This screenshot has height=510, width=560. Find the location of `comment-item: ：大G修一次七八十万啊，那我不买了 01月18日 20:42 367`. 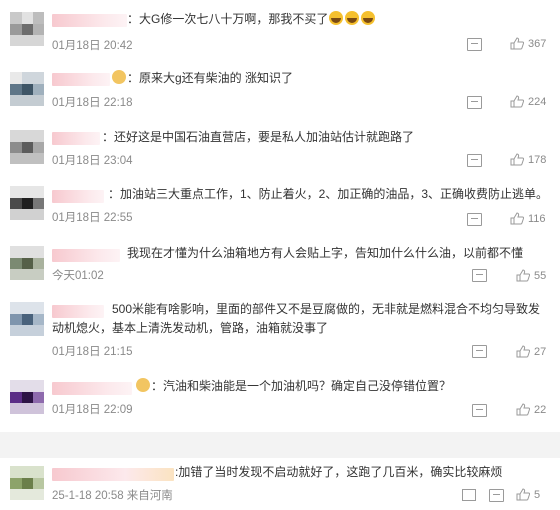

comment-item: ：大G修一次七八十万啊，那我不买了 01月18日 20:42 367 is located at coordinates (280, 30).